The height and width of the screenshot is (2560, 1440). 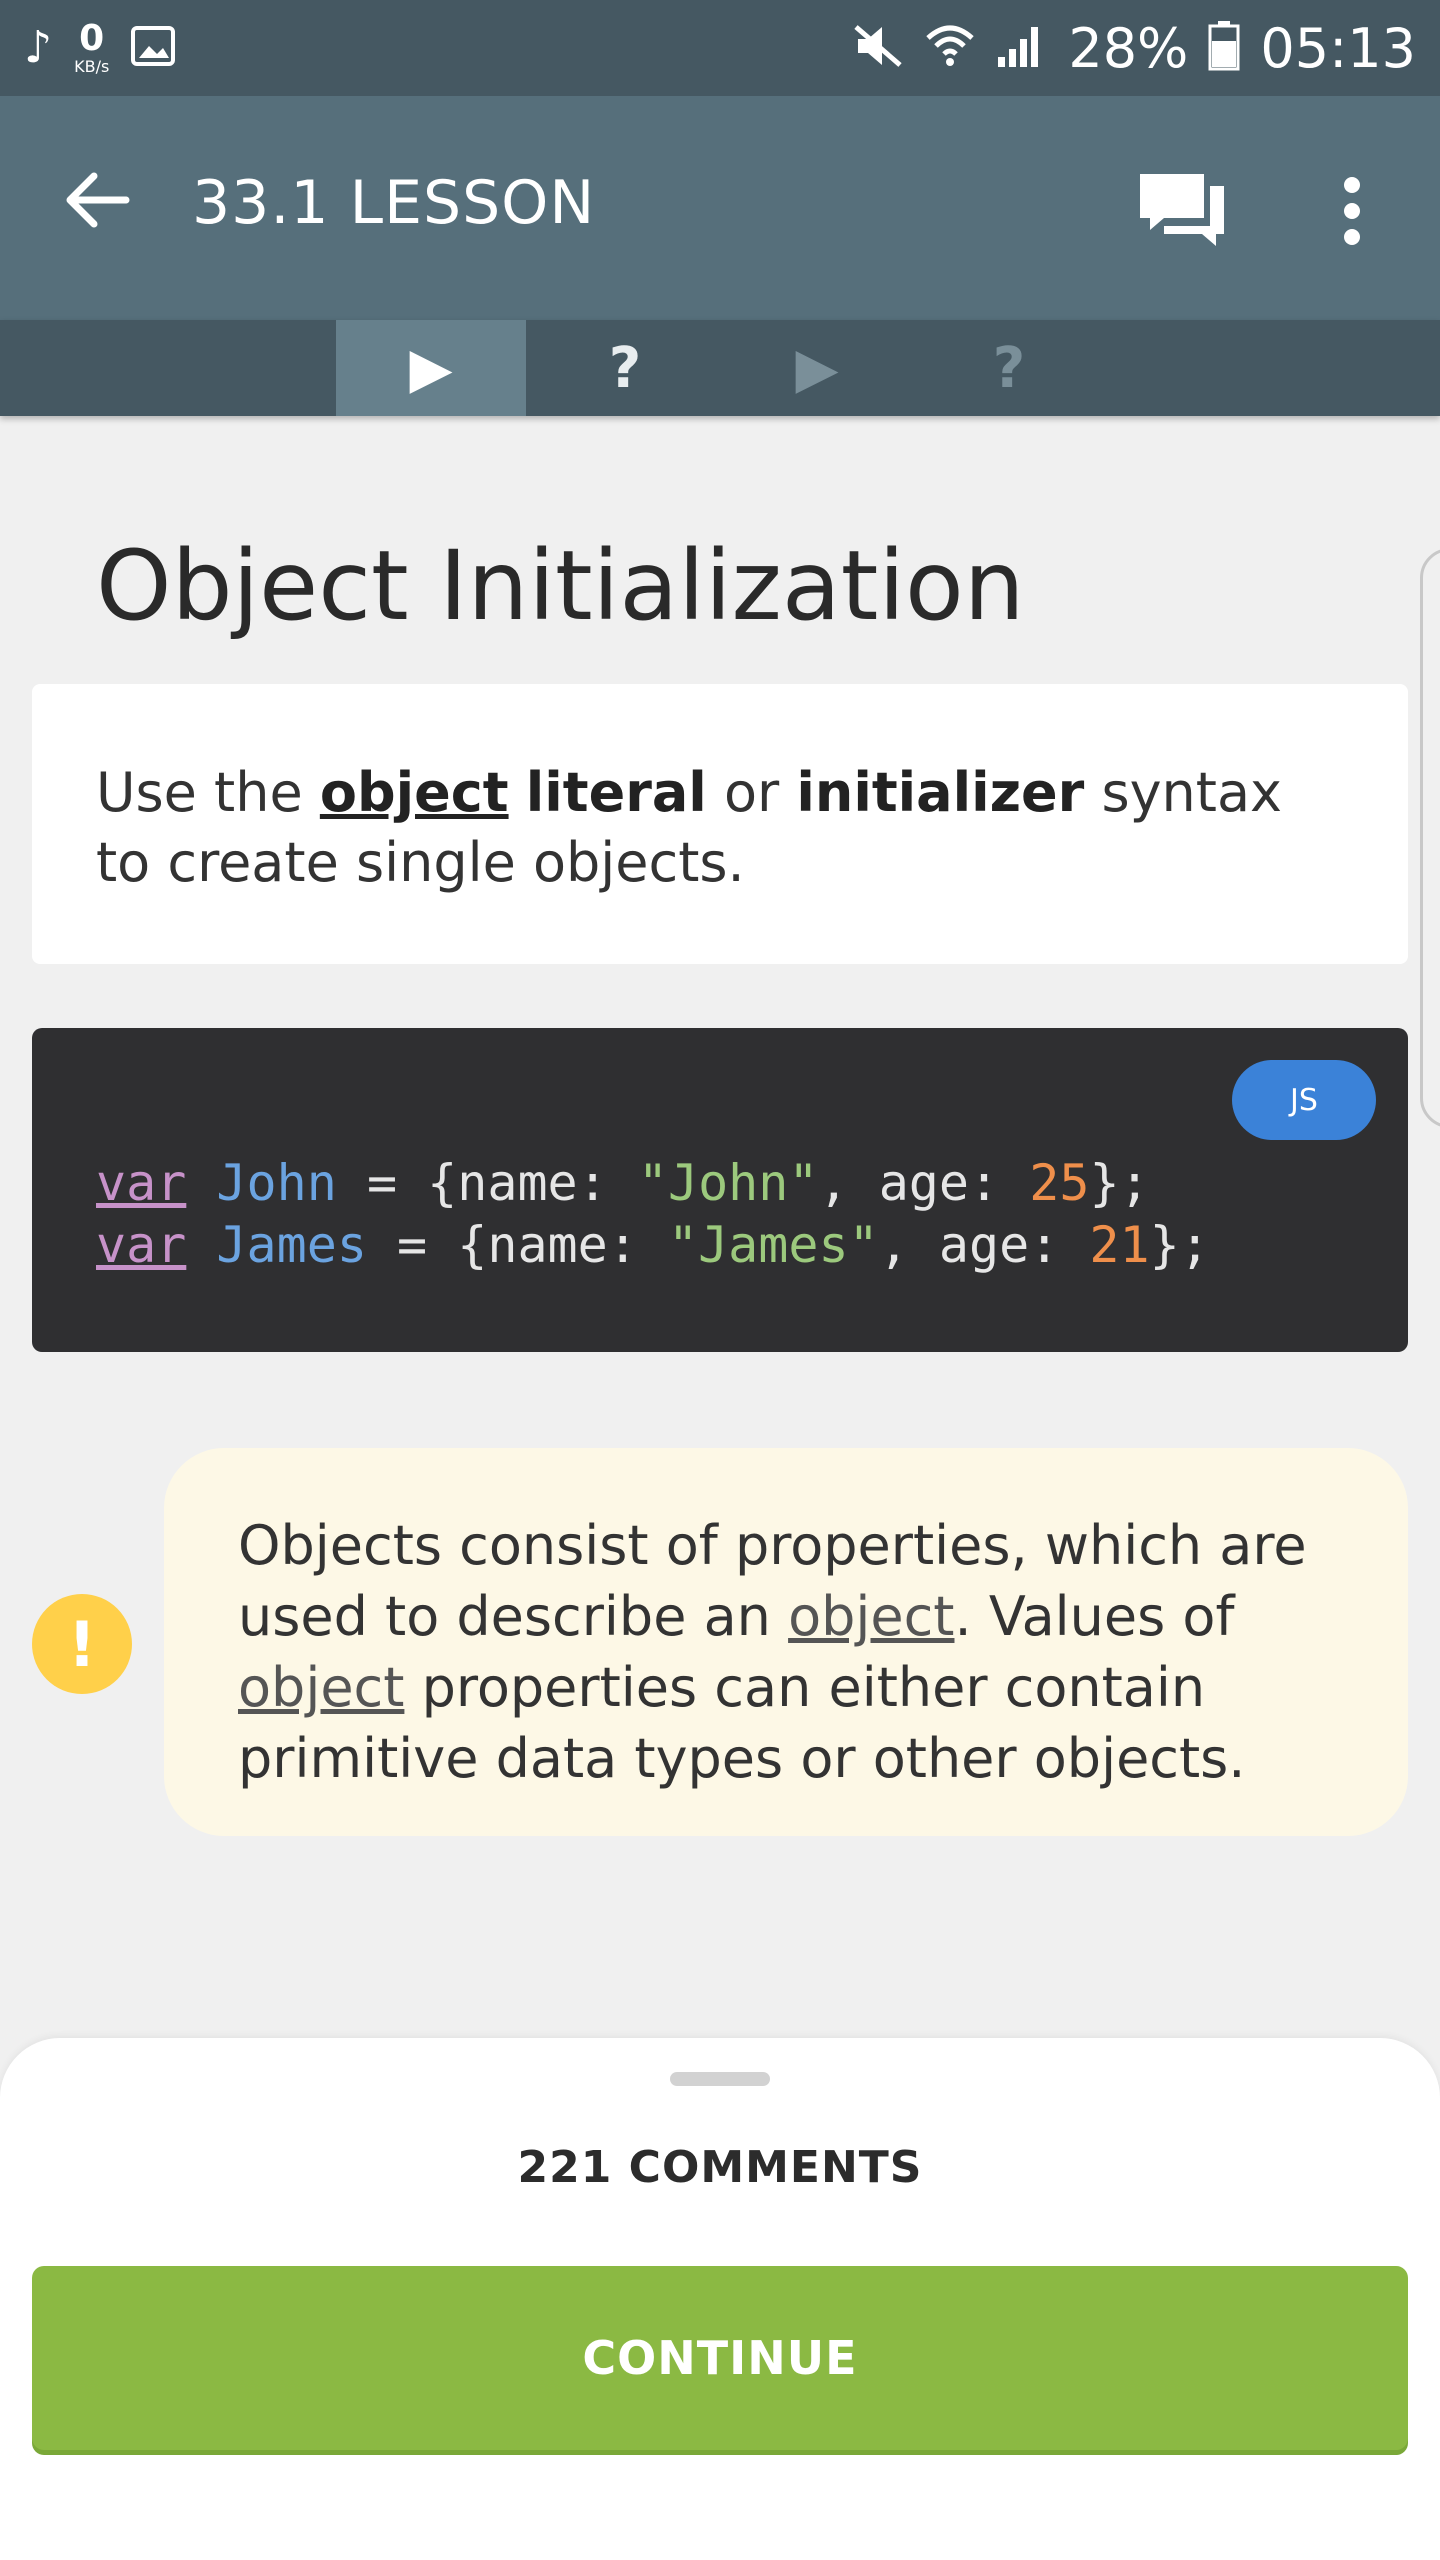 I want to click on code-identifier: John, so click(x=276, y=1183).